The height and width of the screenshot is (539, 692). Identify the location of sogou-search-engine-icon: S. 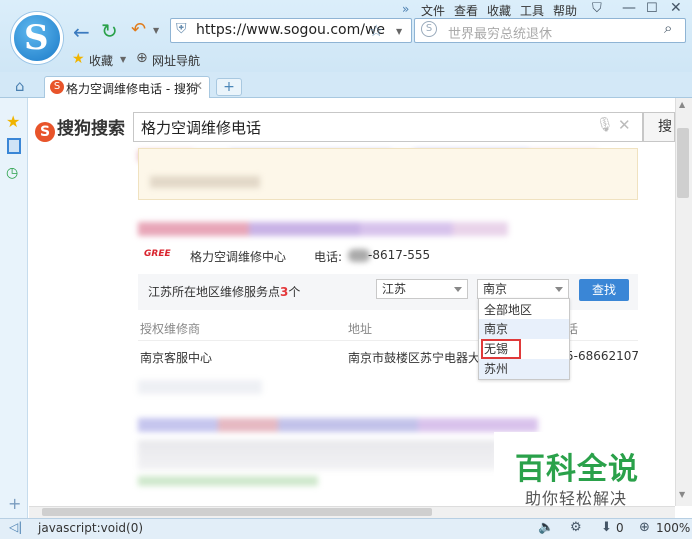
(429, 29).